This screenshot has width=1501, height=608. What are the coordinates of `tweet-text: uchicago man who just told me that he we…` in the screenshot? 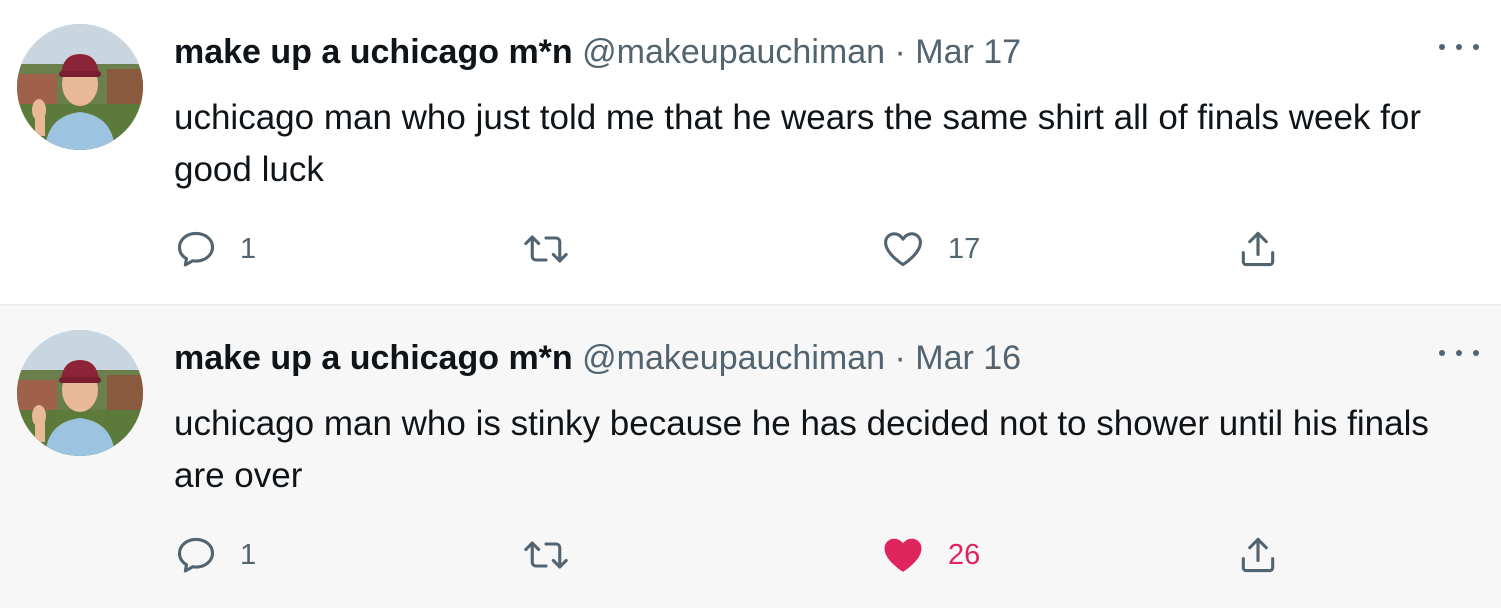 It's located at (797, 143).